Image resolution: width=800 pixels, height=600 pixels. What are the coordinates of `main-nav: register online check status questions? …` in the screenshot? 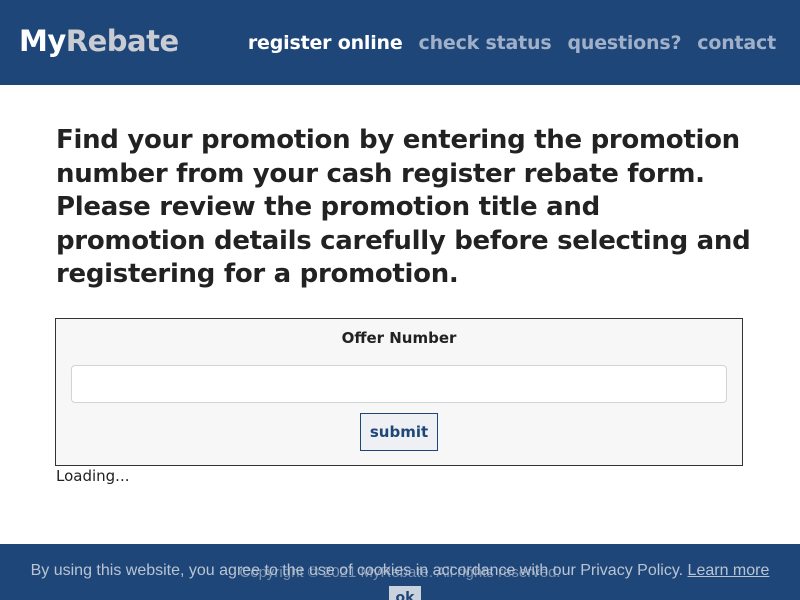 It's located at (512, 43).